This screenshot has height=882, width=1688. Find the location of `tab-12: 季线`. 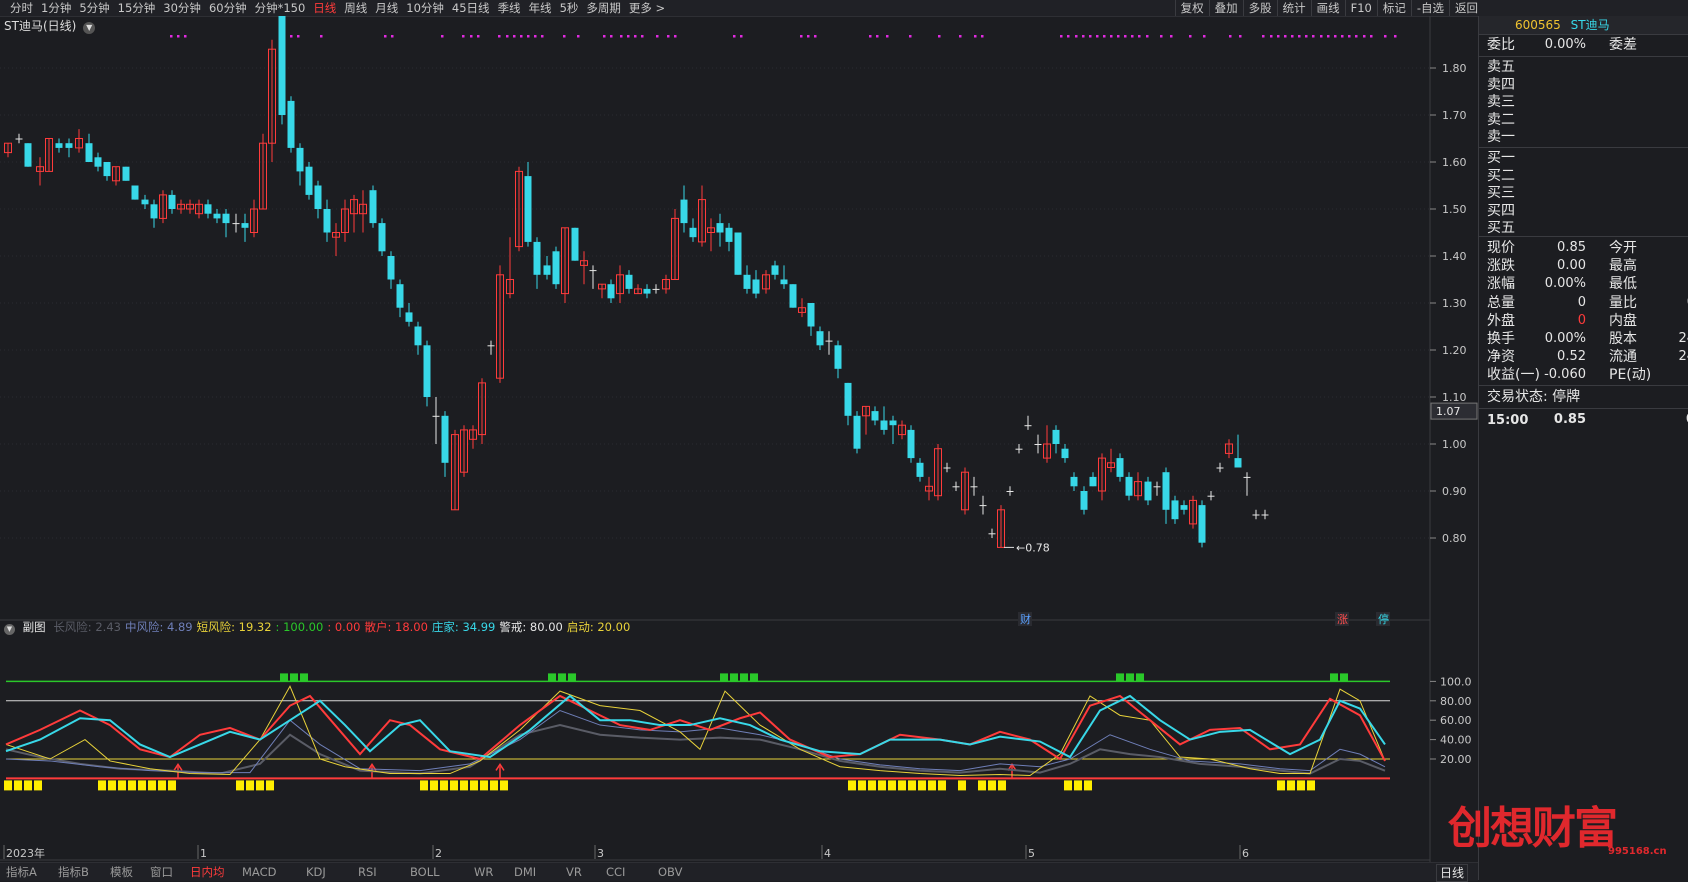

tab-12: 季线 is located at coordinates (509, 8).